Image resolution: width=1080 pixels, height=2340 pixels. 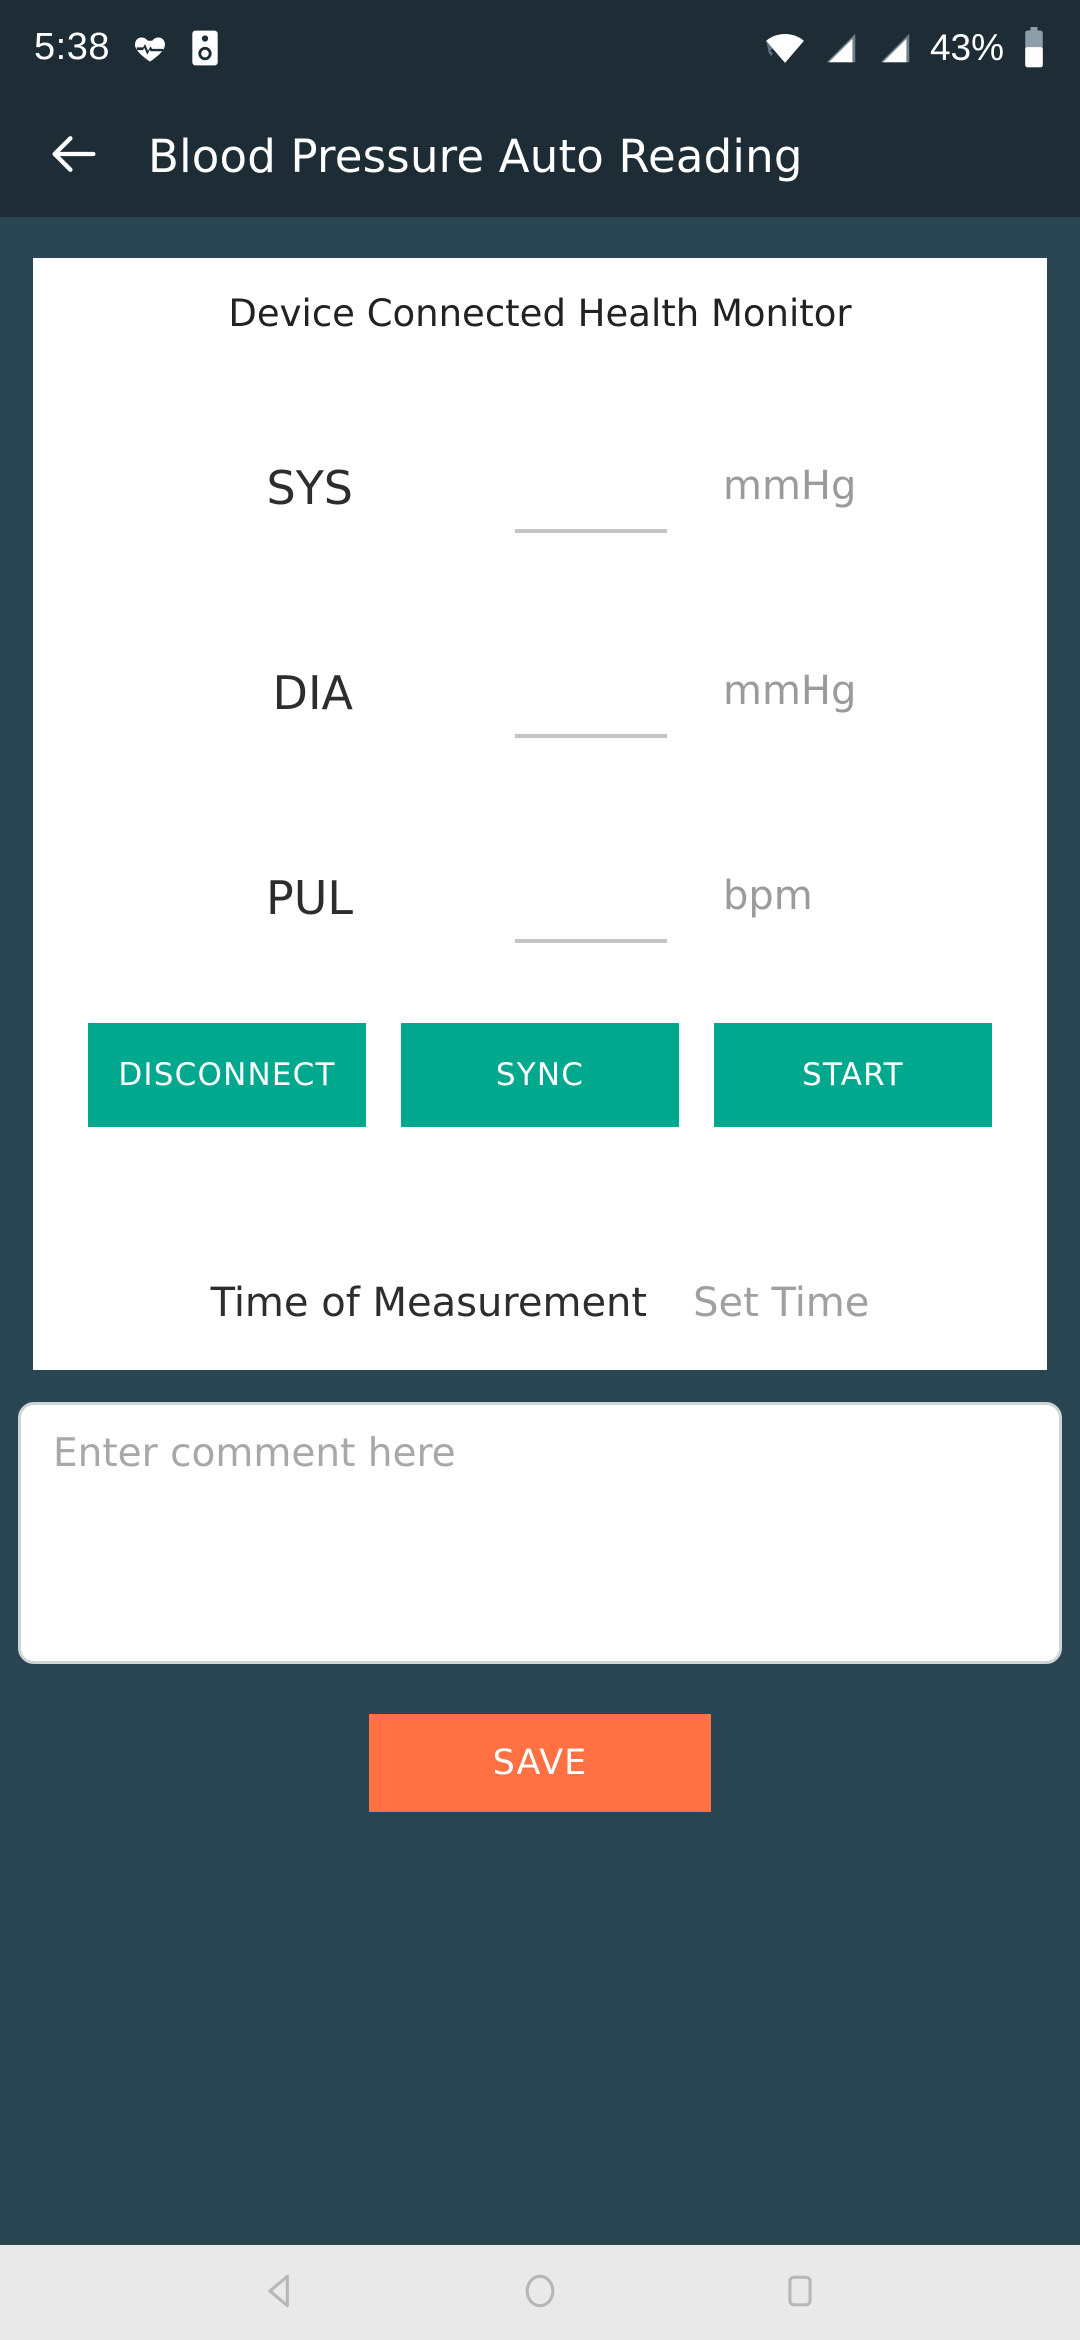 I want to click on pul-input, so click(x=591, y=905).